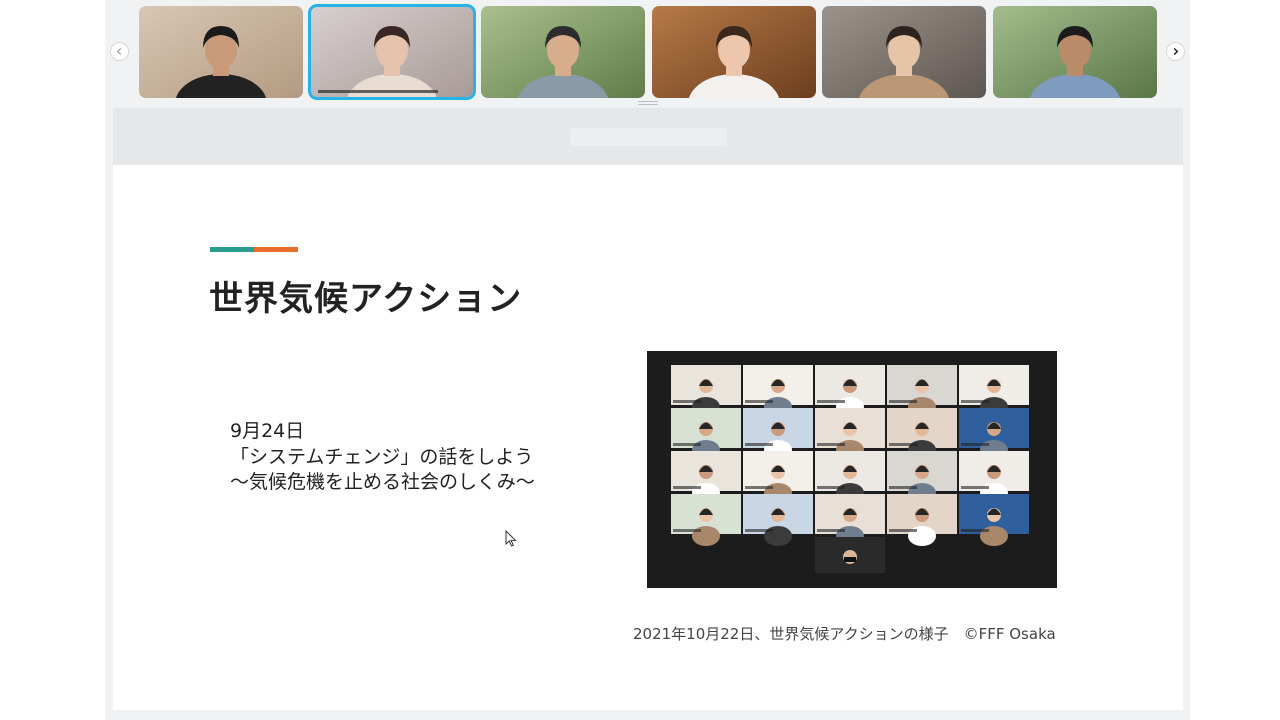  Describe the element at coordinates (511, 538) in the screenshot. I see `mouse-cursor-icon` at that location.